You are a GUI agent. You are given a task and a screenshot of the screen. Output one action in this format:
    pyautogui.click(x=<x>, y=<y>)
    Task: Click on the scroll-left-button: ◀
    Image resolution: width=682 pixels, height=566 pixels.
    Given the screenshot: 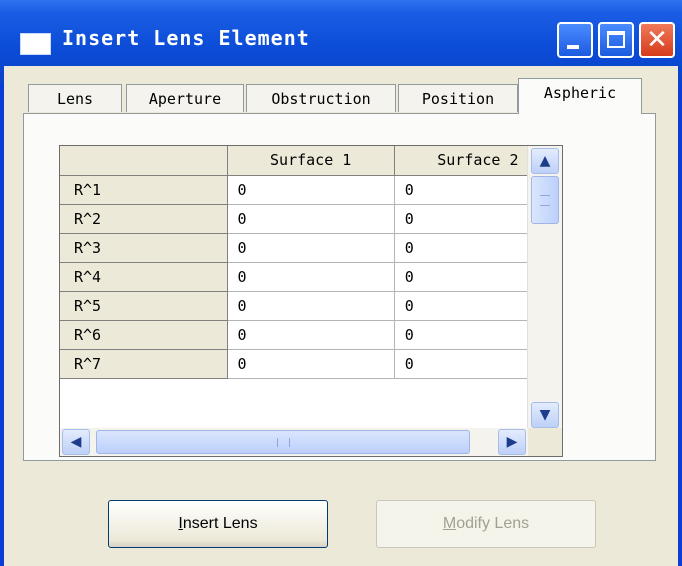 What is the action you would take?
    pyautogui.click(x=76, y=442)
    